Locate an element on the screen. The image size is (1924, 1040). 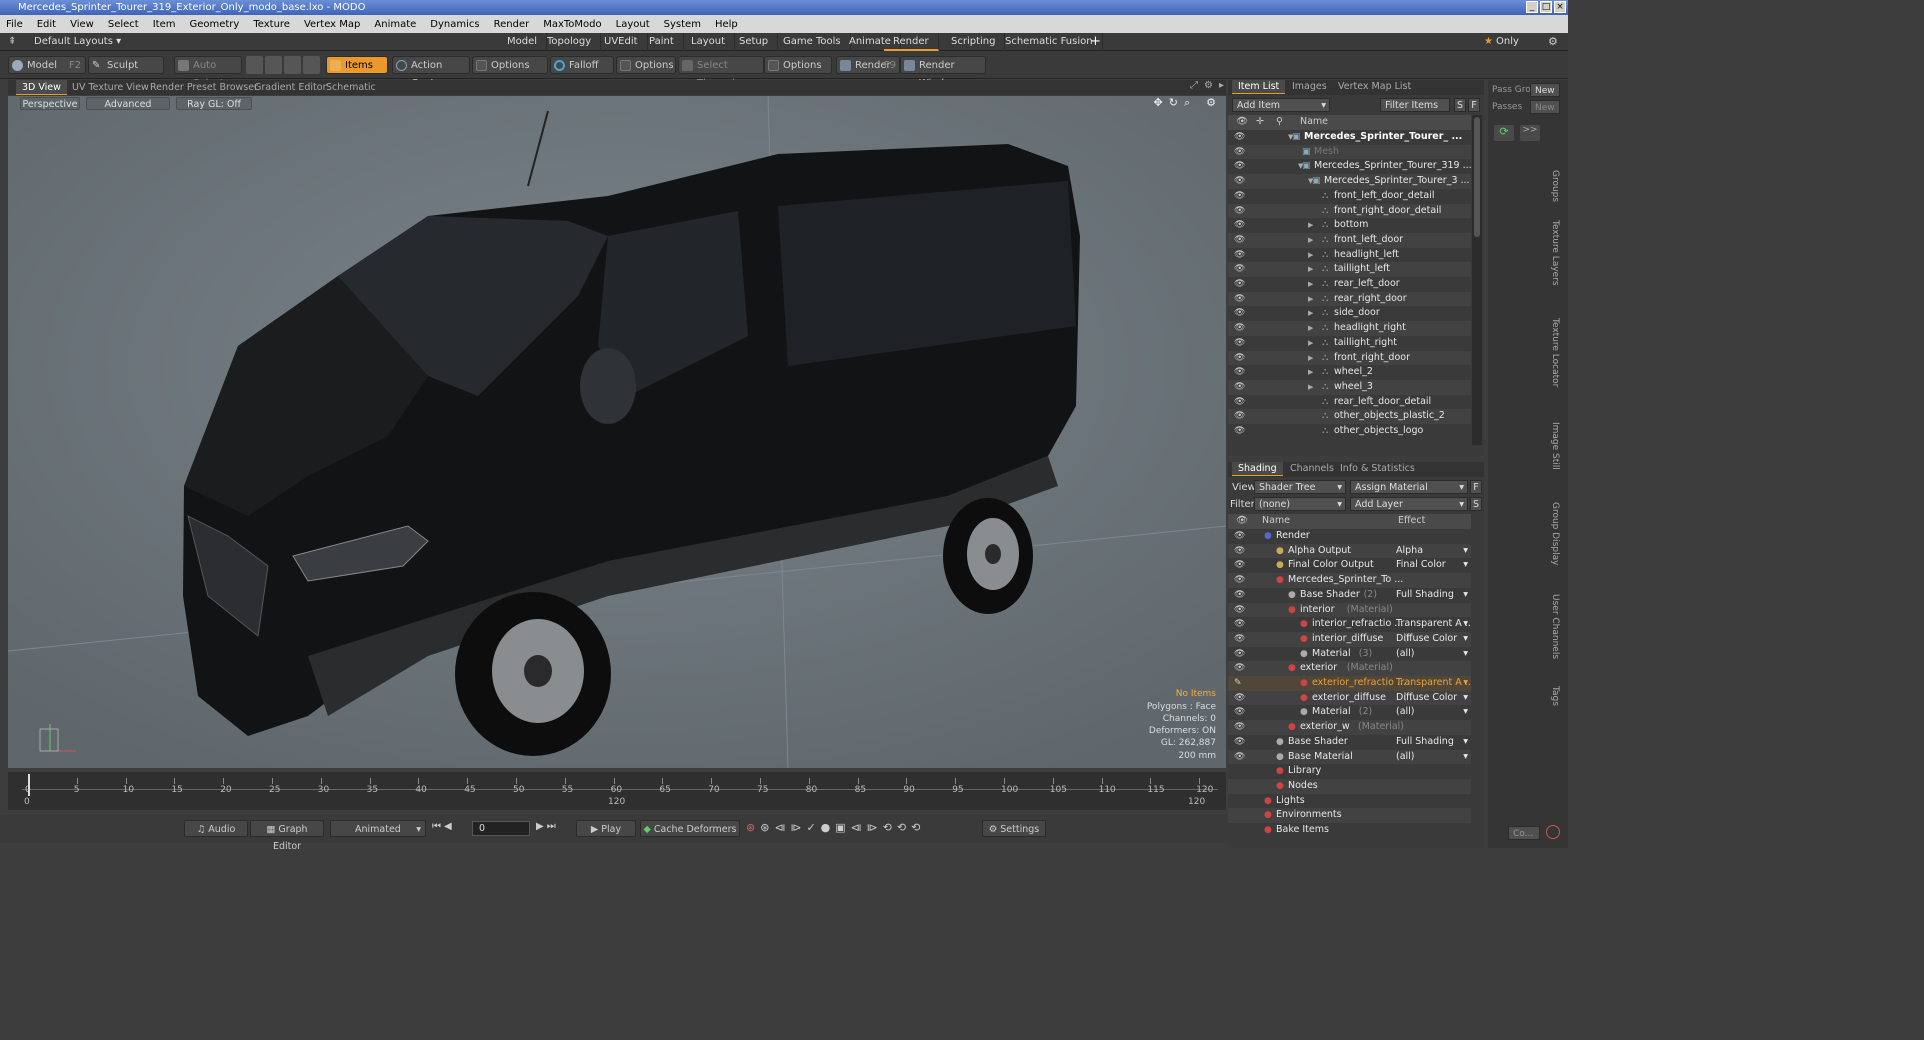
menu-help: Help is located at coordinates (726, 24).